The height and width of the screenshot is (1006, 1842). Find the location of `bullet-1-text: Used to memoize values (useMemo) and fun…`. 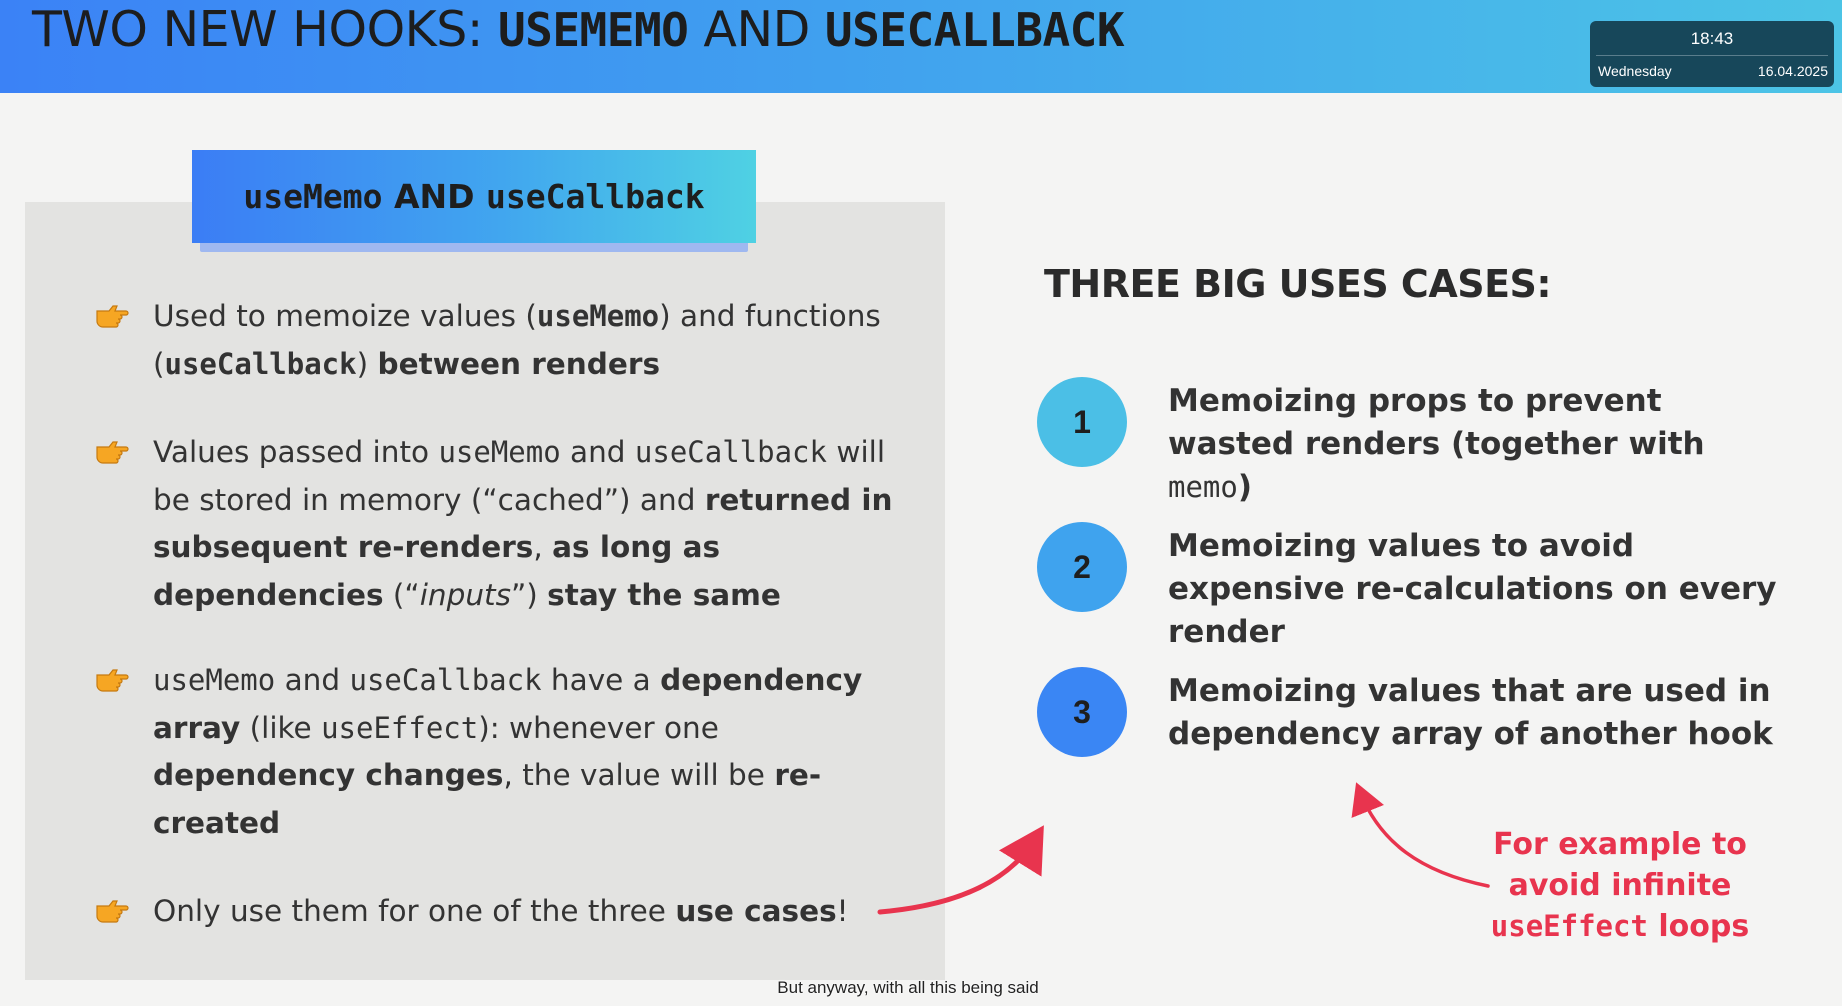

bullet-1-text: Used to memoize values (useMemo) and fun… is located at coordinates (517, 340).